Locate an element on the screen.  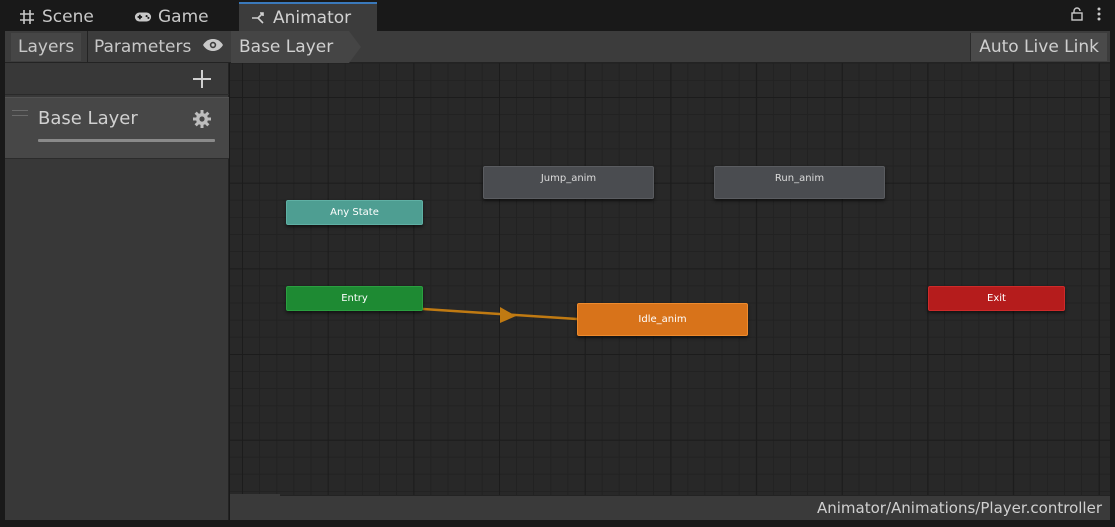
add-layer-button is located at coordinates (202, 79).